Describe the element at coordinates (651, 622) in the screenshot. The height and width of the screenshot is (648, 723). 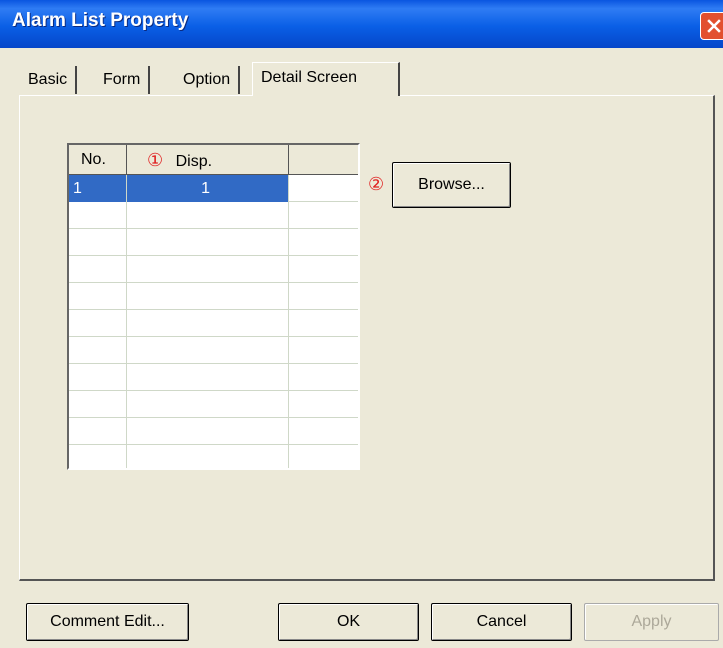
I see `apply-button: Apply` at that location.